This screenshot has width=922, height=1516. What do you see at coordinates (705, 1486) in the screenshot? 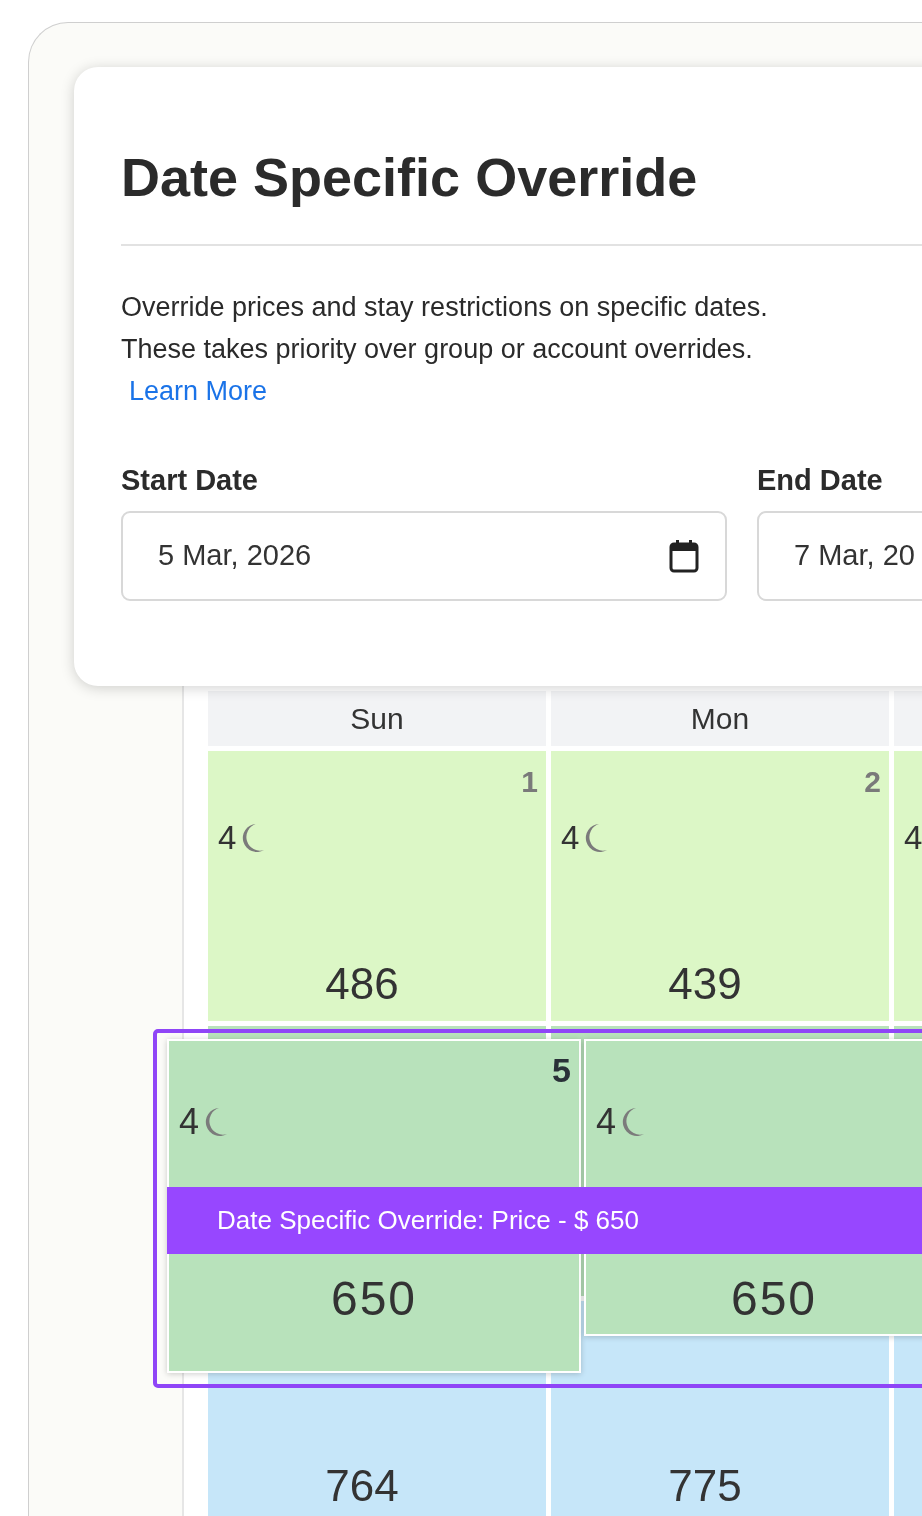
I see `price-text: 775` at bounding box center [705, 1486].